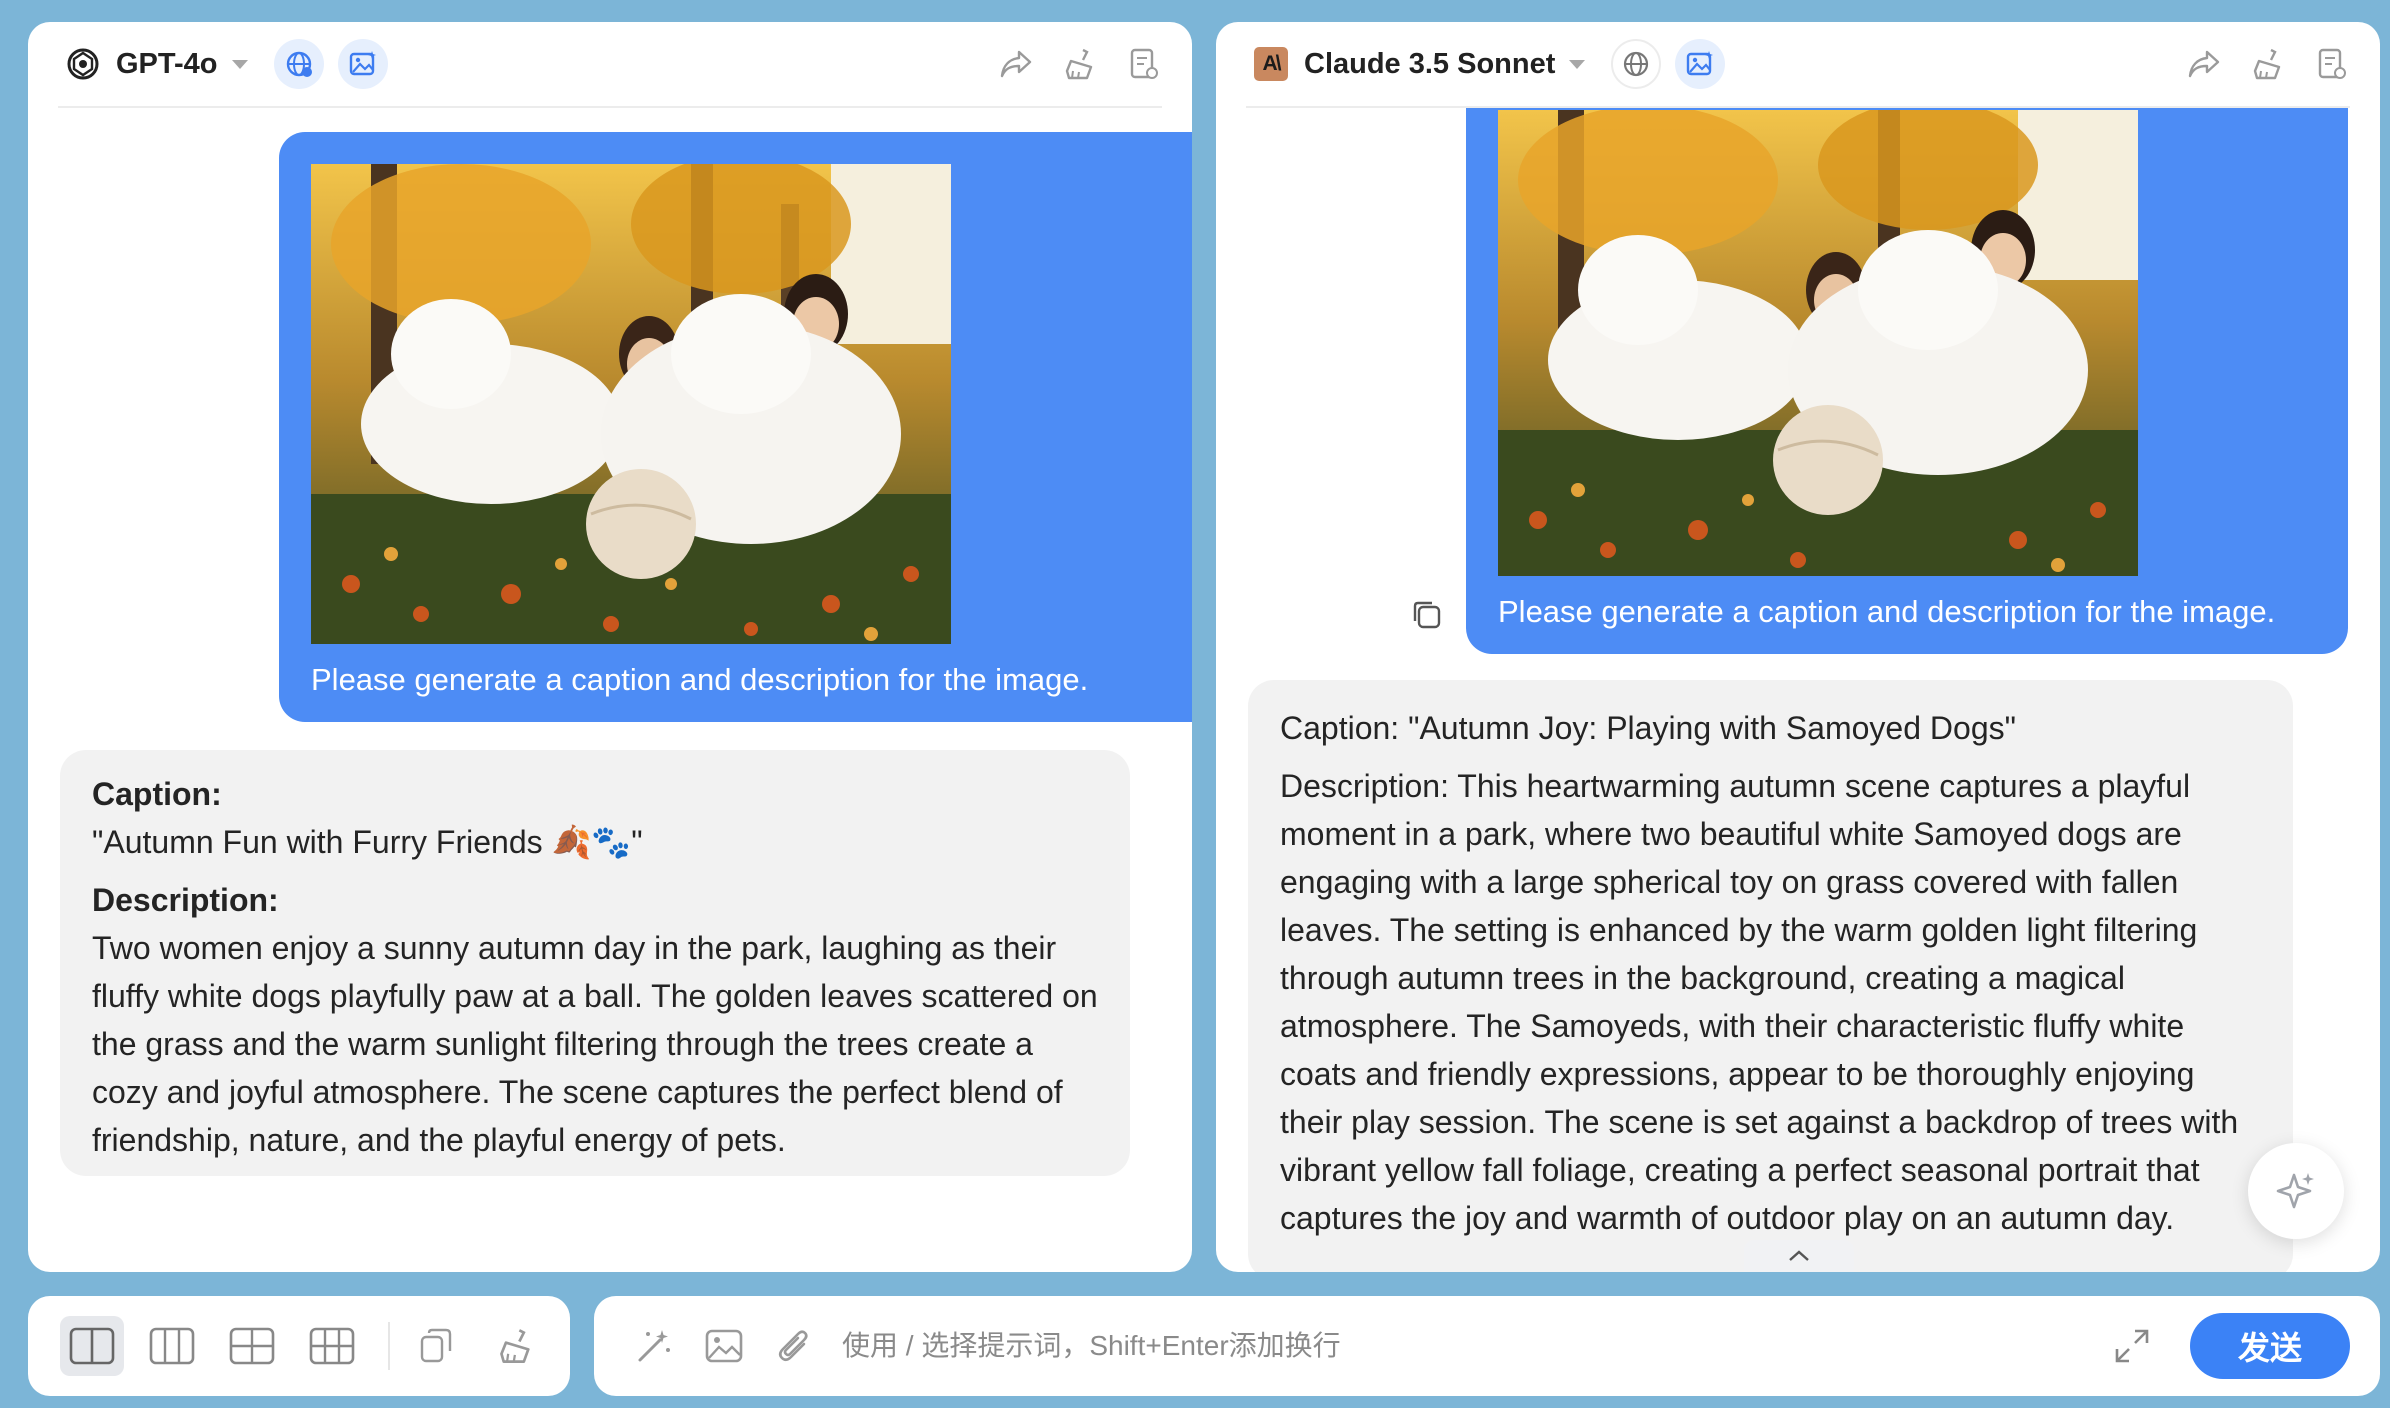 This screenshot has width=2390, height=1408. I want to click on ai-assist-button, so click(2296, 1191).